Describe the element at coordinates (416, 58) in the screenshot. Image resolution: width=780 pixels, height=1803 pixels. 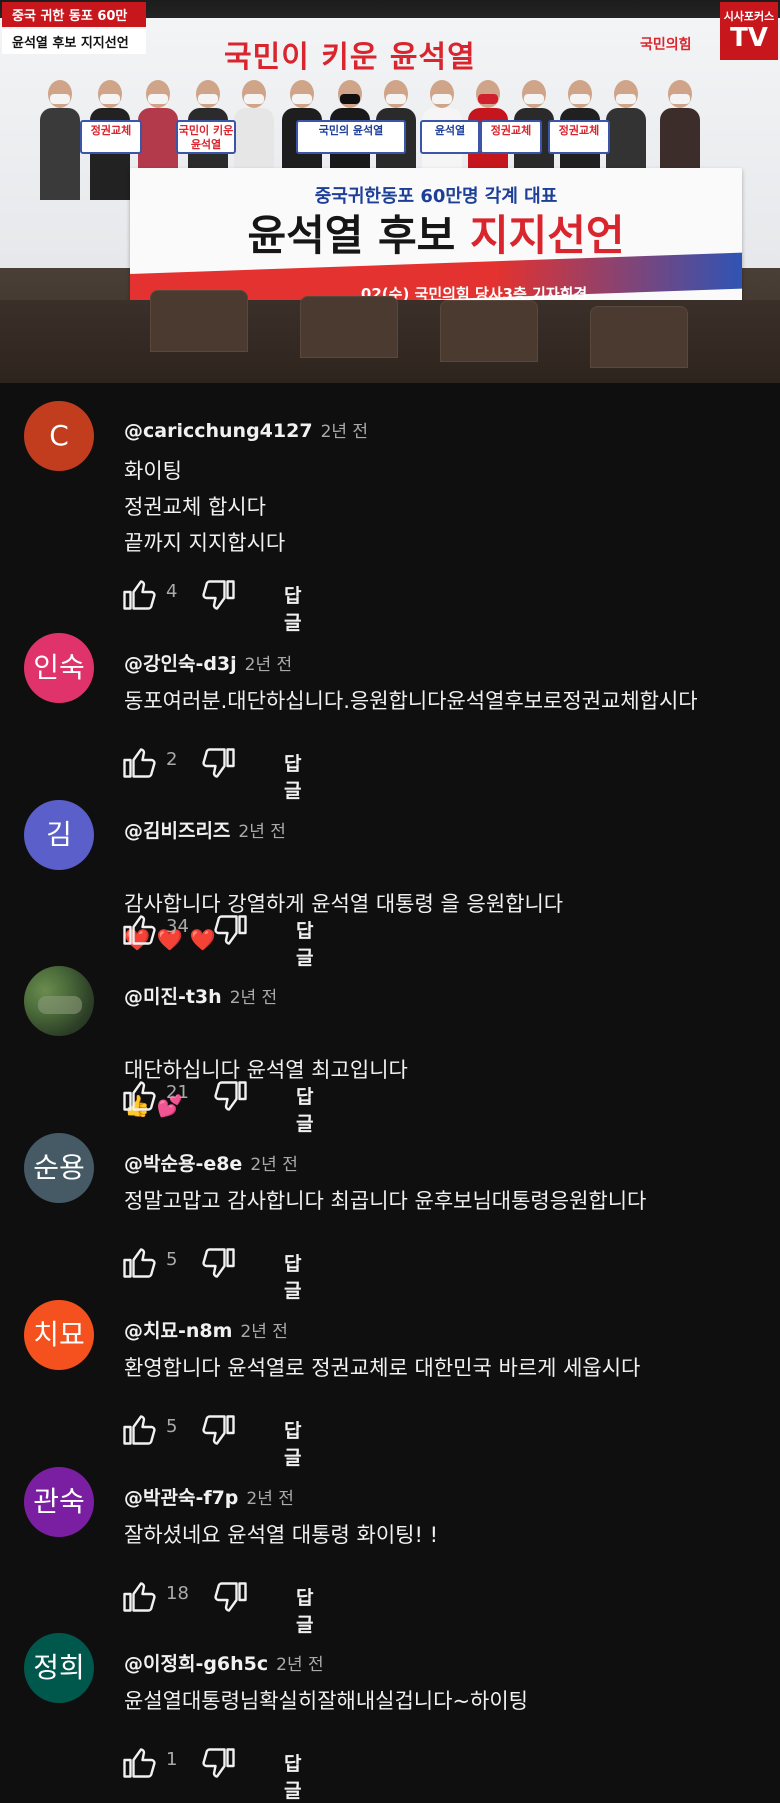
I see `backdrop-slogan: 국민이 키운 윤석열` at that location.